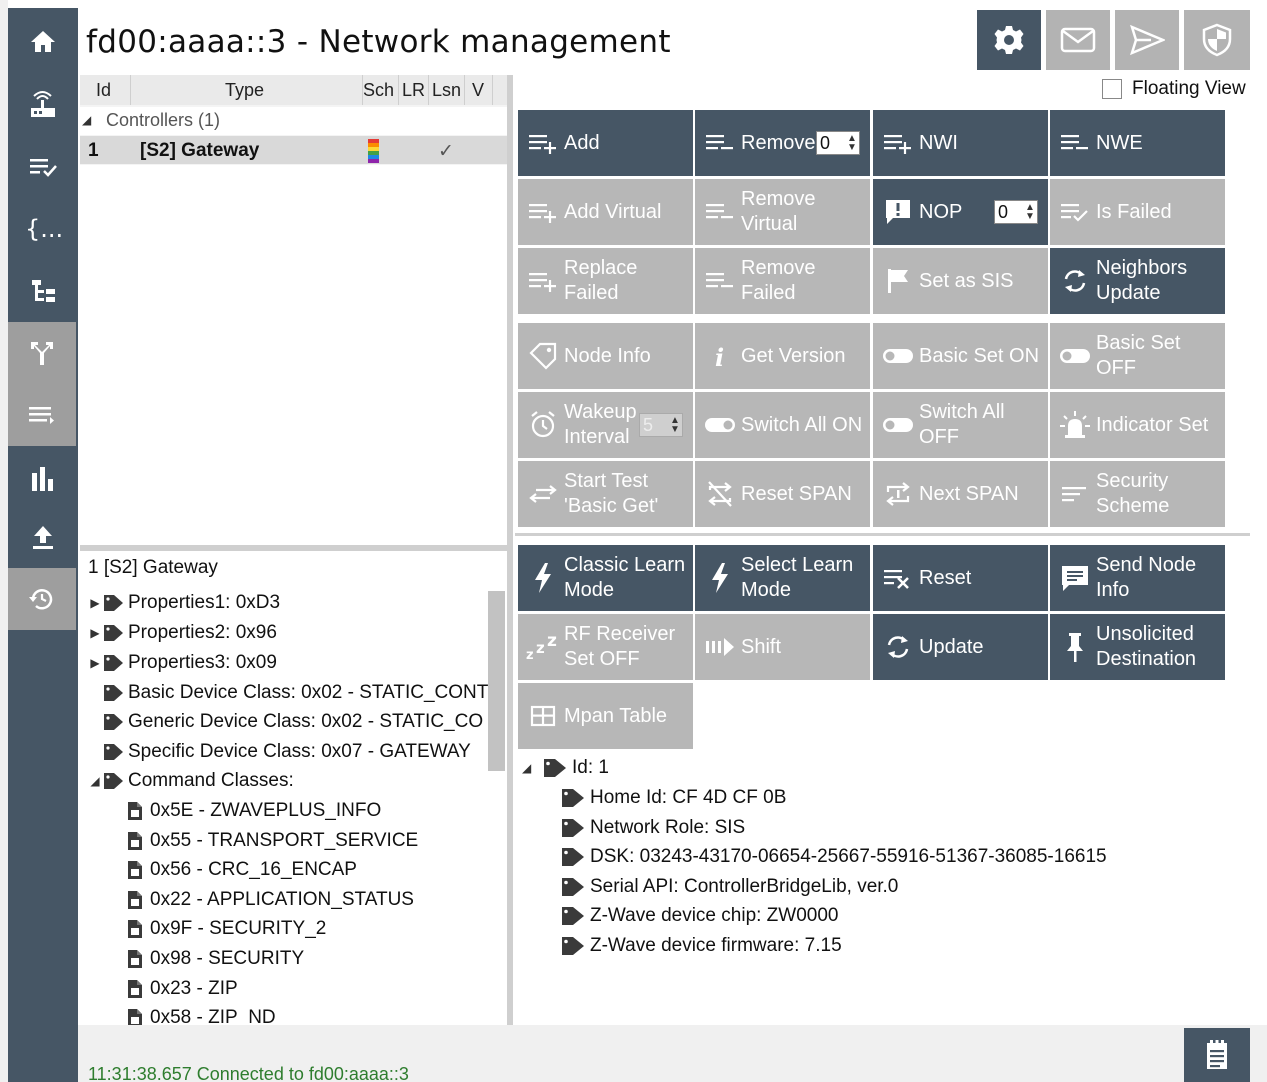  What do you see at coordinates (565, 768) in the screenshot?
I see `info-root: ◢ Id: 1` at bounding box center [565, 768].